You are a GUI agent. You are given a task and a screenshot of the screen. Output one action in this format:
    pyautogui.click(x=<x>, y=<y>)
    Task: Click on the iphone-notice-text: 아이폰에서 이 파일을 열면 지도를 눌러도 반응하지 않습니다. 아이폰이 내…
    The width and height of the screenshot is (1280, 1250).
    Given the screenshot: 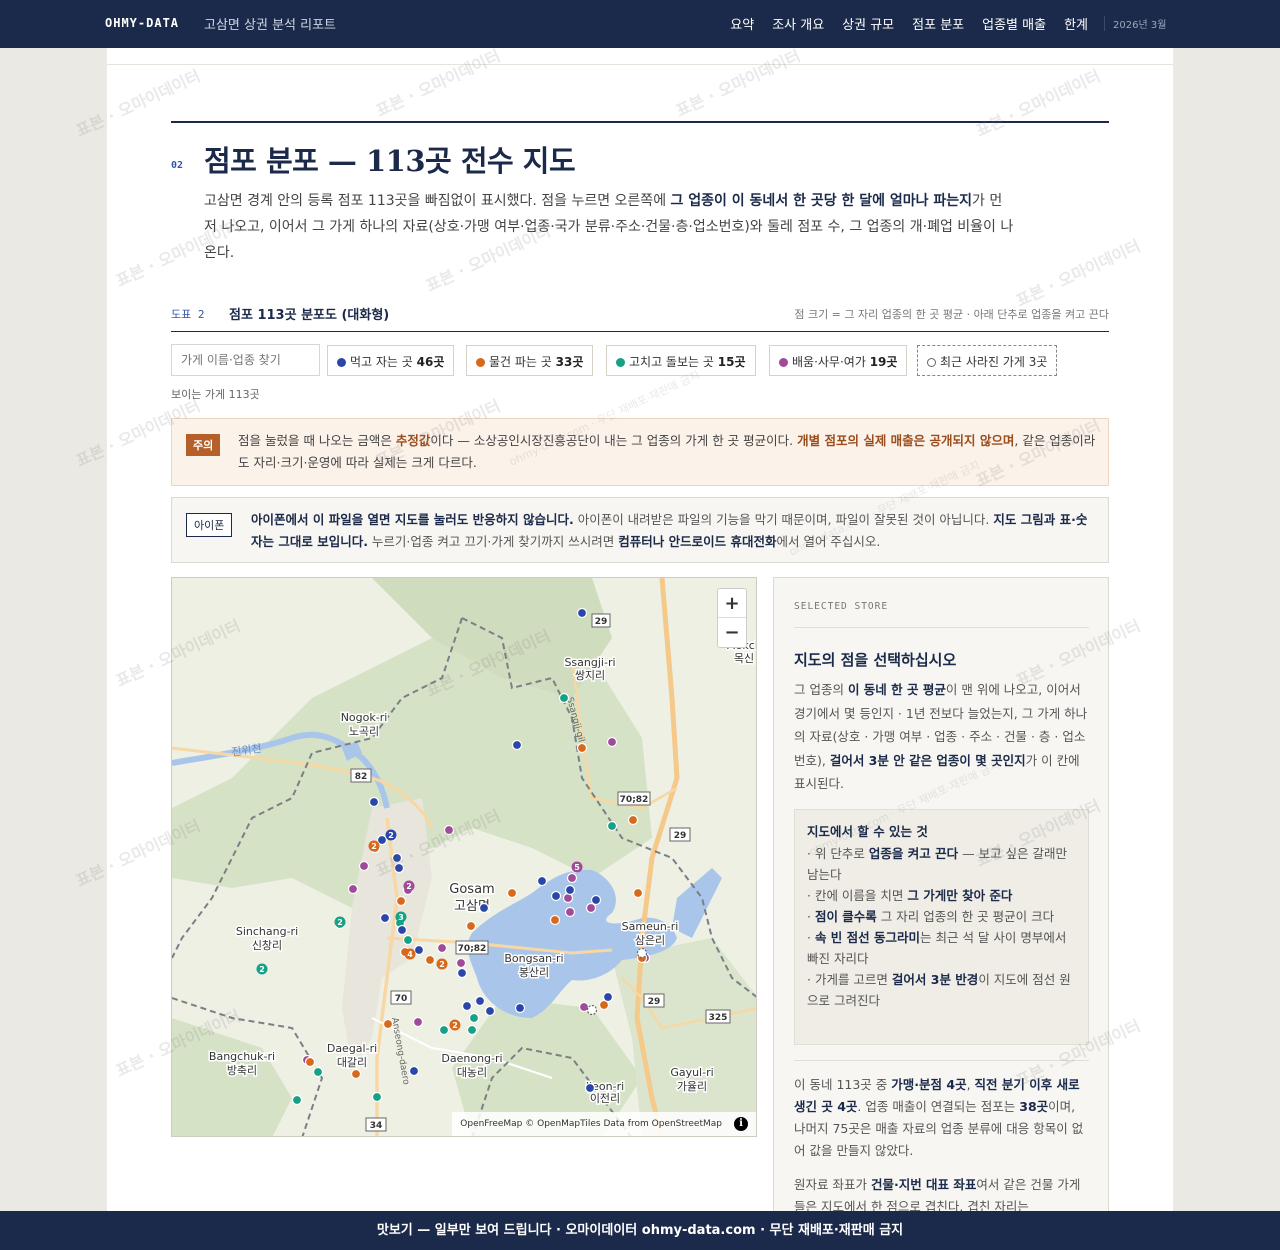 What is the action you would take?
    pyautogui.click(x=669, y=530)
    